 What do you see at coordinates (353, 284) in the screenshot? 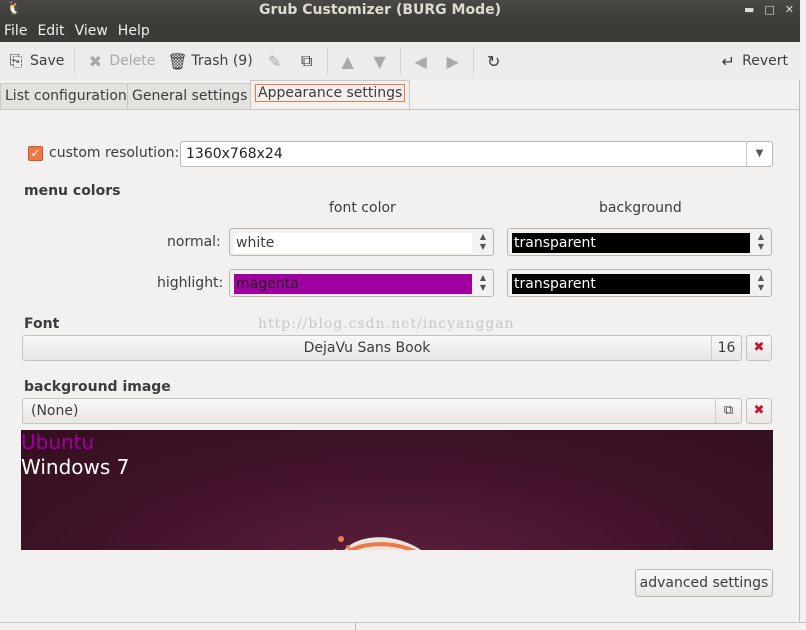
I see `highlight-font-color-value: magenta` at bounding box center [353, 284].